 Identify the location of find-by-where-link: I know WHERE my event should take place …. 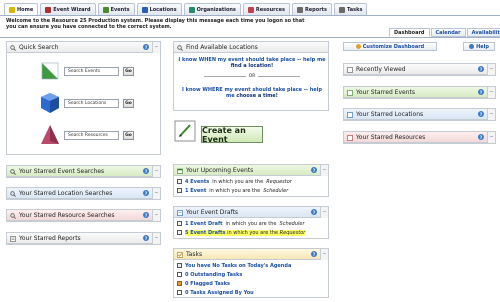
(252, 93).